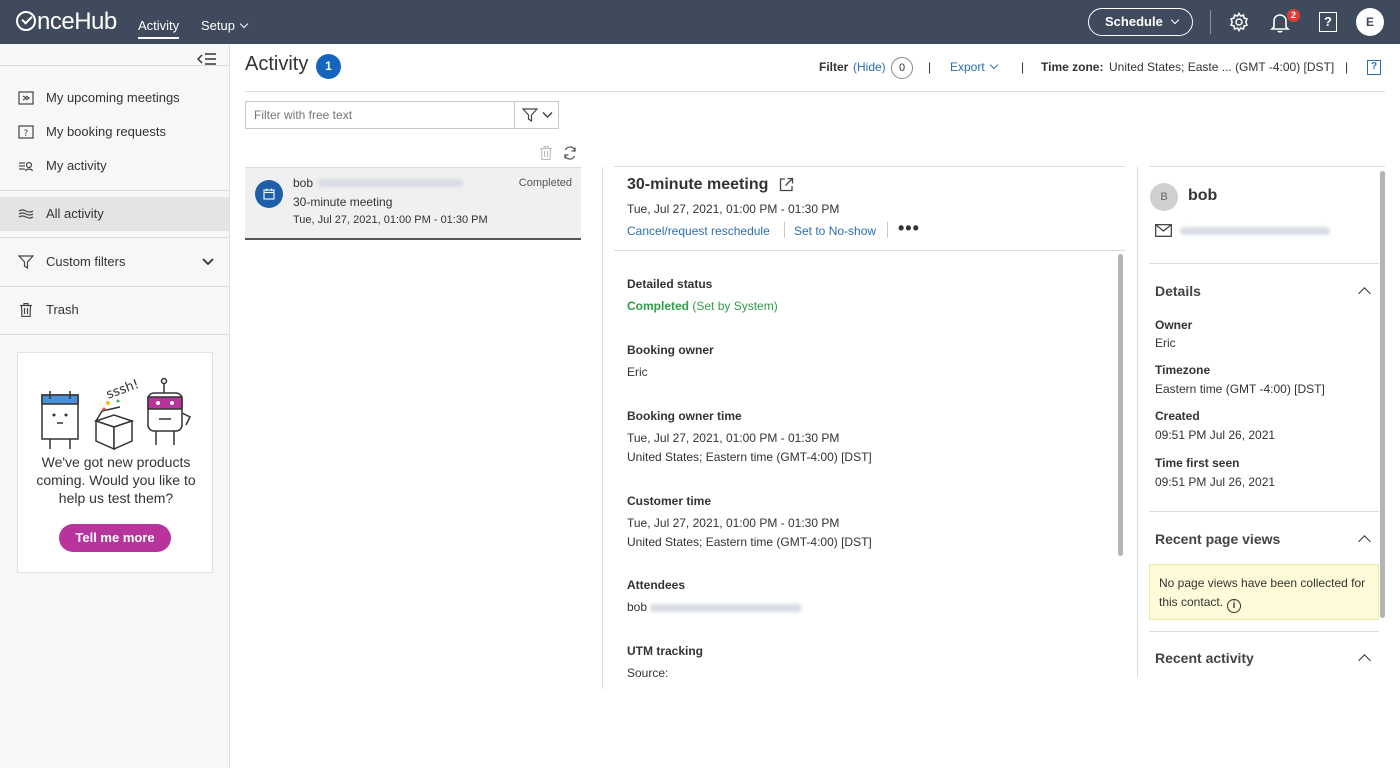  I want to click on status-note: (Set by System), so click(735, 306).